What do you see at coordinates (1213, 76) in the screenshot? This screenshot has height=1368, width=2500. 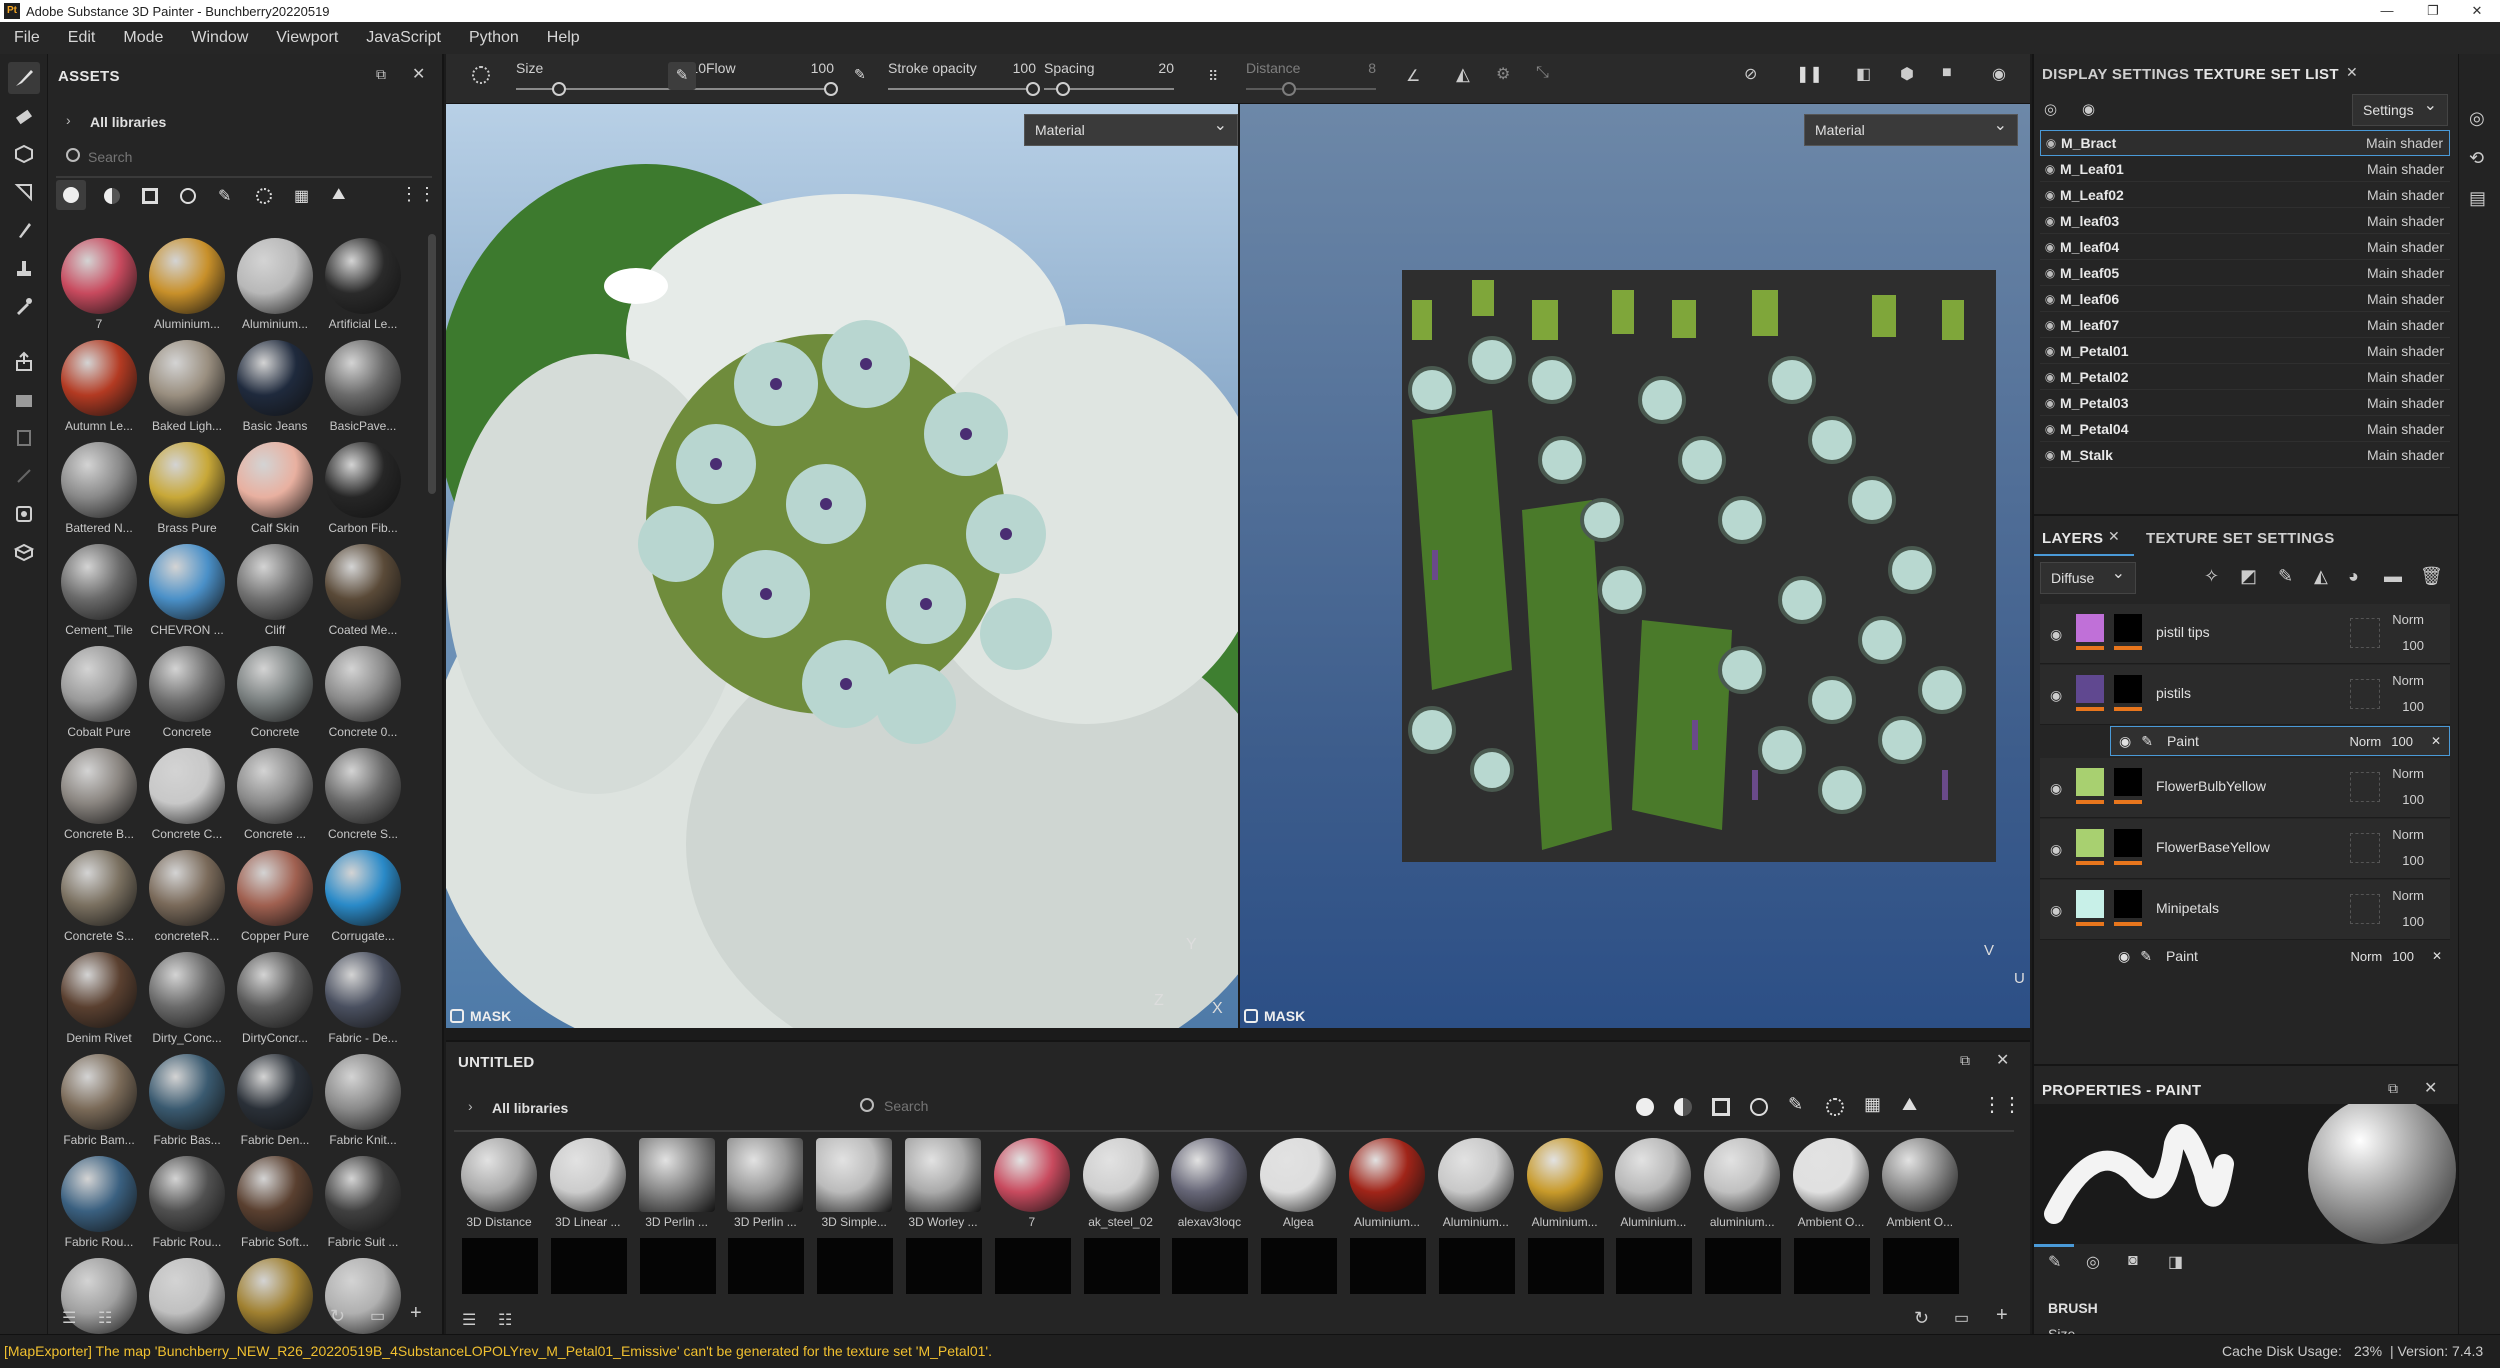 I see `lazy-mouse-icon: ⠿` at bounding box center [1213, 76].